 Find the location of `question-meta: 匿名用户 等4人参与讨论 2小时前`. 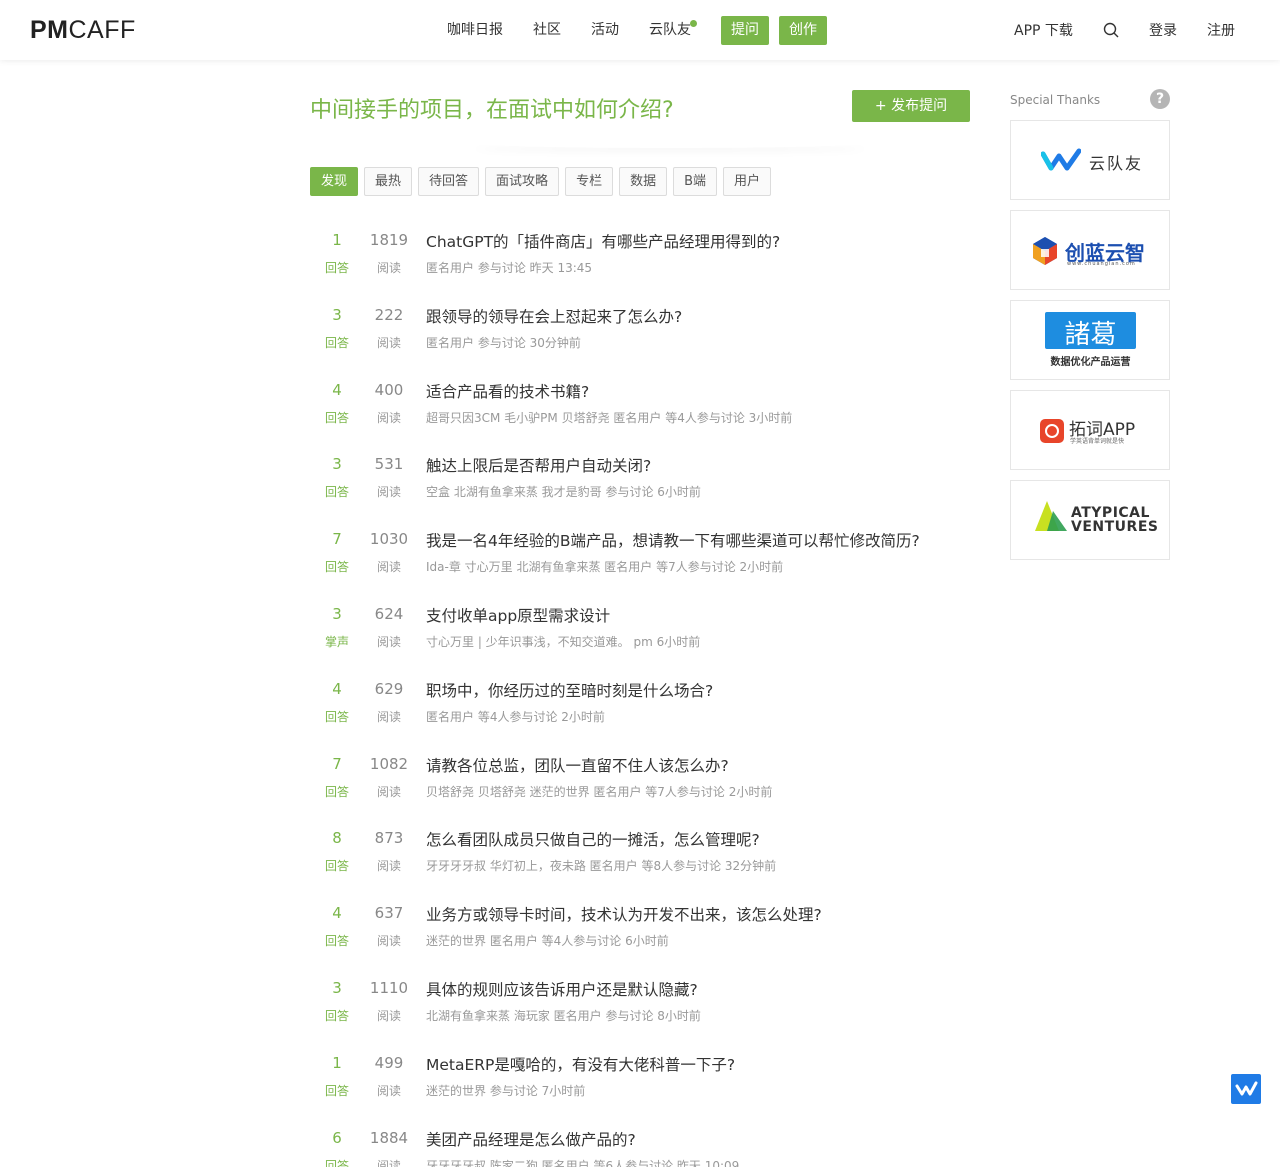

question-meta: 匿名用户 等4人参与讨论 2小时前 is located at coordinates (515, 716).